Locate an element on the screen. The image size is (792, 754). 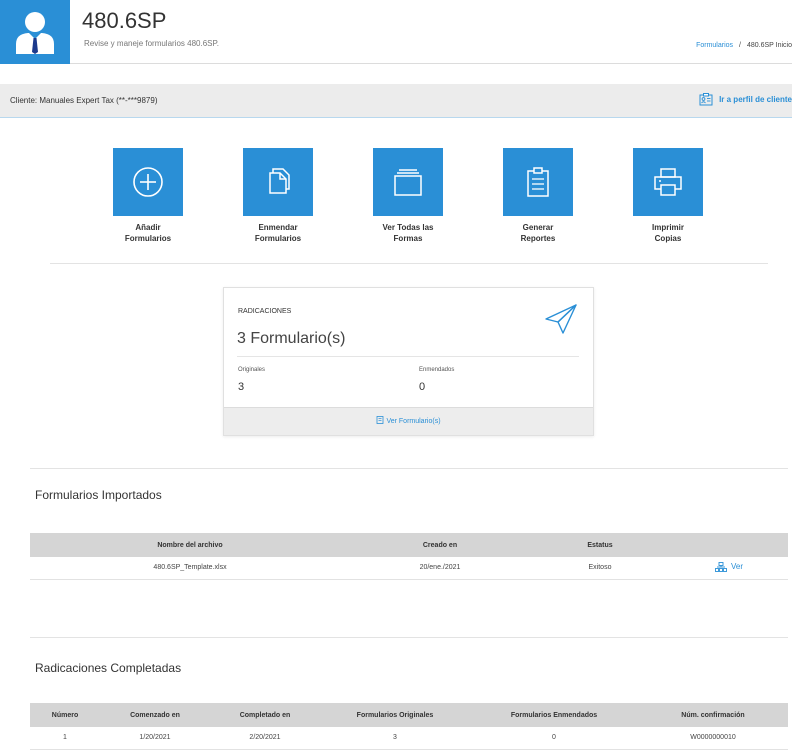
sitemap-icon is located at coordinates (721, 566).